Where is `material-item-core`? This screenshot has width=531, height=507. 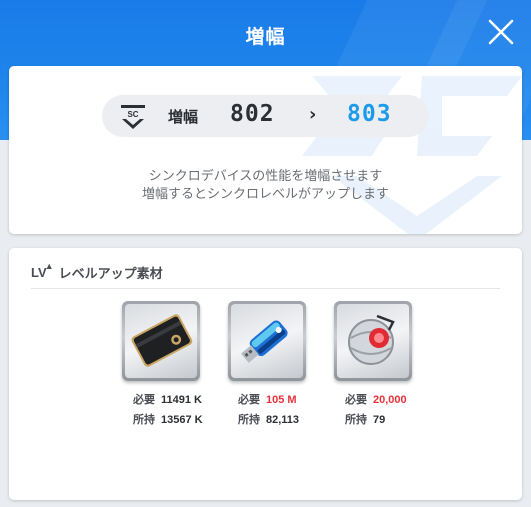 material-item-core is located at coordinates (373, 341).